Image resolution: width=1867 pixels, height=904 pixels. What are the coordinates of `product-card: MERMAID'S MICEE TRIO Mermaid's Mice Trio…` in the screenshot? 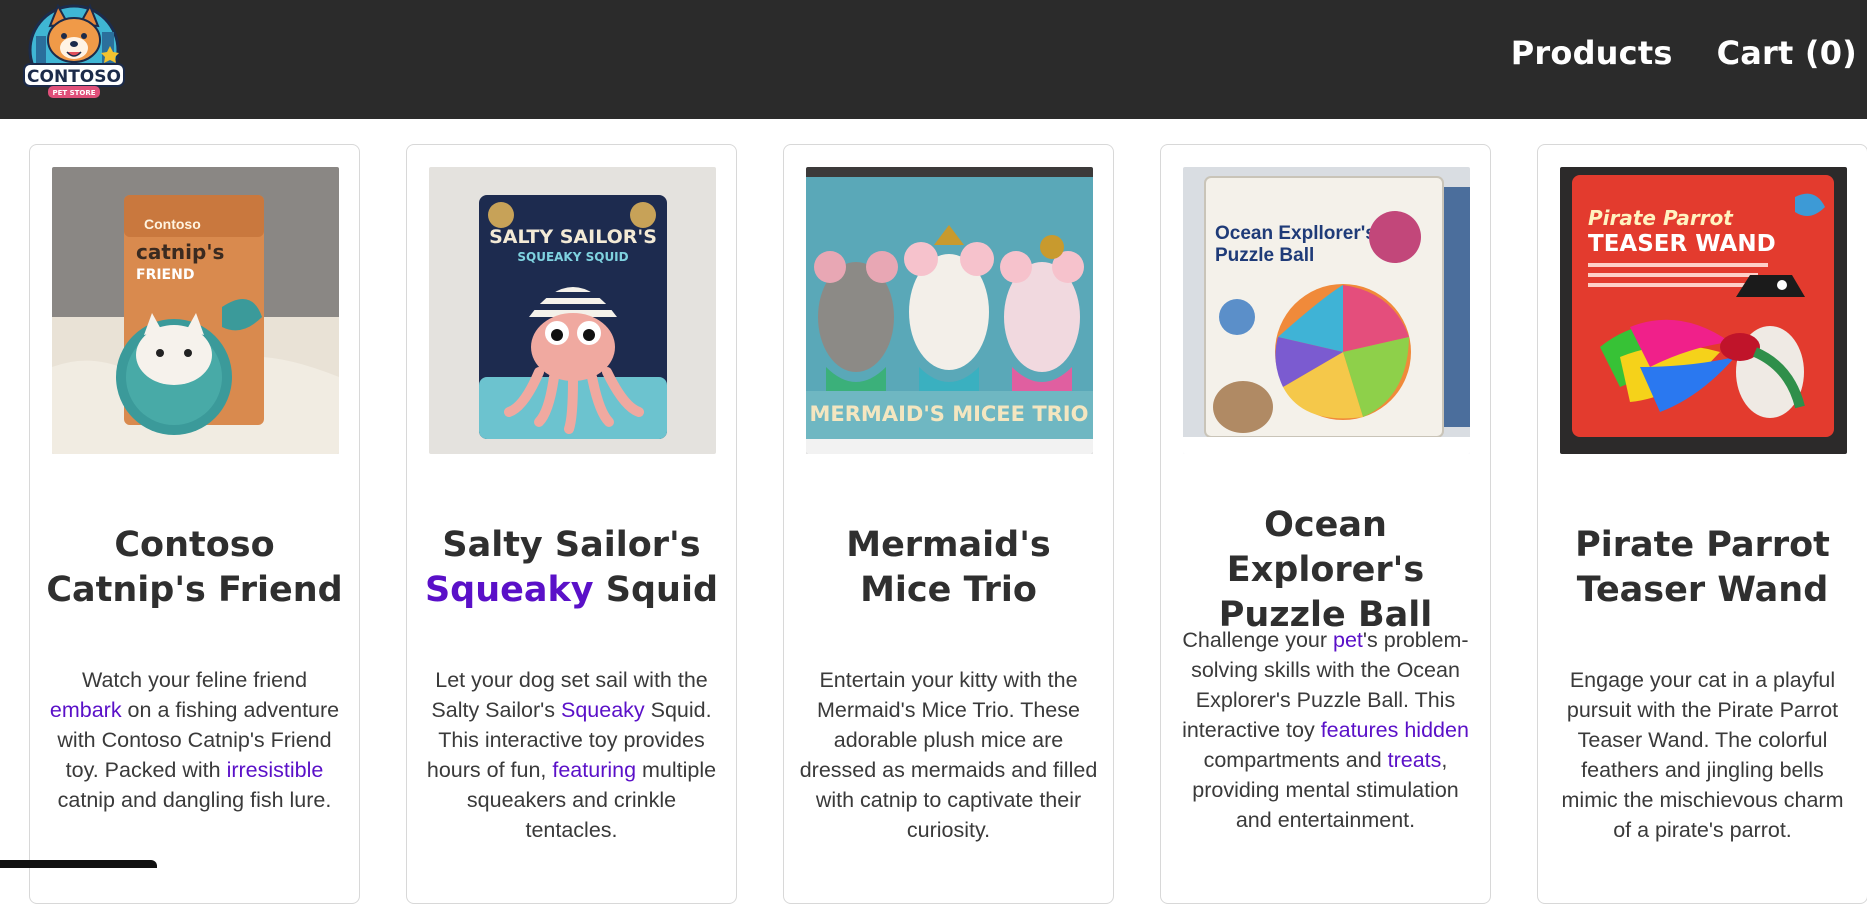 It's located at (948, 524).